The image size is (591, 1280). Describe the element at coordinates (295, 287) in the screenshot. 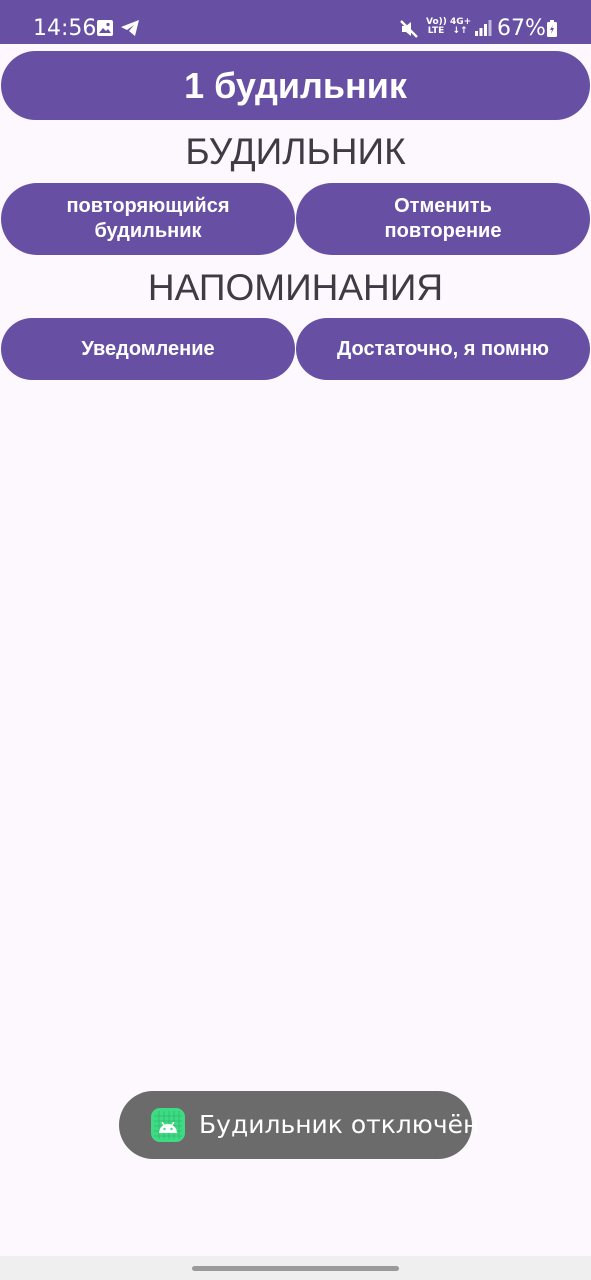

I see `reminders-section-title: НАПОМИНАНИЯ` at that location.